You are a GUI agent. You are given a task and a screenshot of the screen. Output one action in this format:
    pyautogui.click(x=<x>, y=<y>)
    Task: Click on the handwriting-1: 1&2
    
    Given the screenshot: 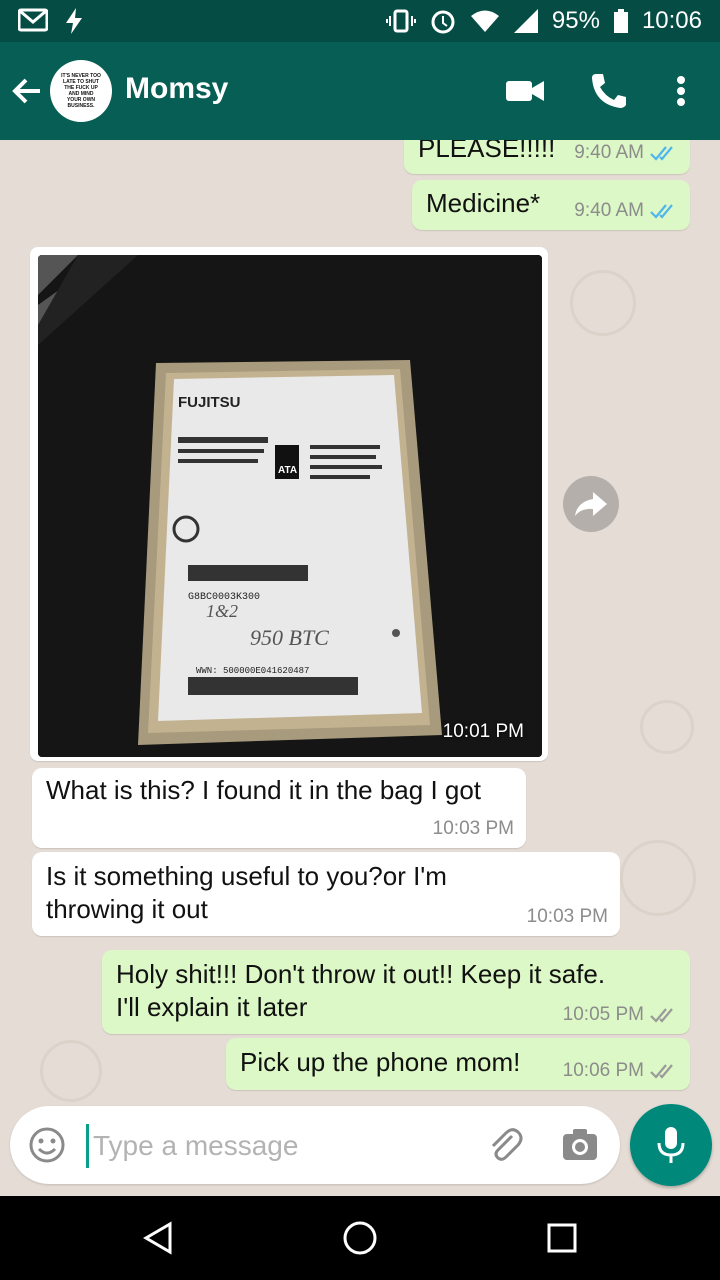 What is the action you would take?
    pyautogui.click(x=222, y=611)
    